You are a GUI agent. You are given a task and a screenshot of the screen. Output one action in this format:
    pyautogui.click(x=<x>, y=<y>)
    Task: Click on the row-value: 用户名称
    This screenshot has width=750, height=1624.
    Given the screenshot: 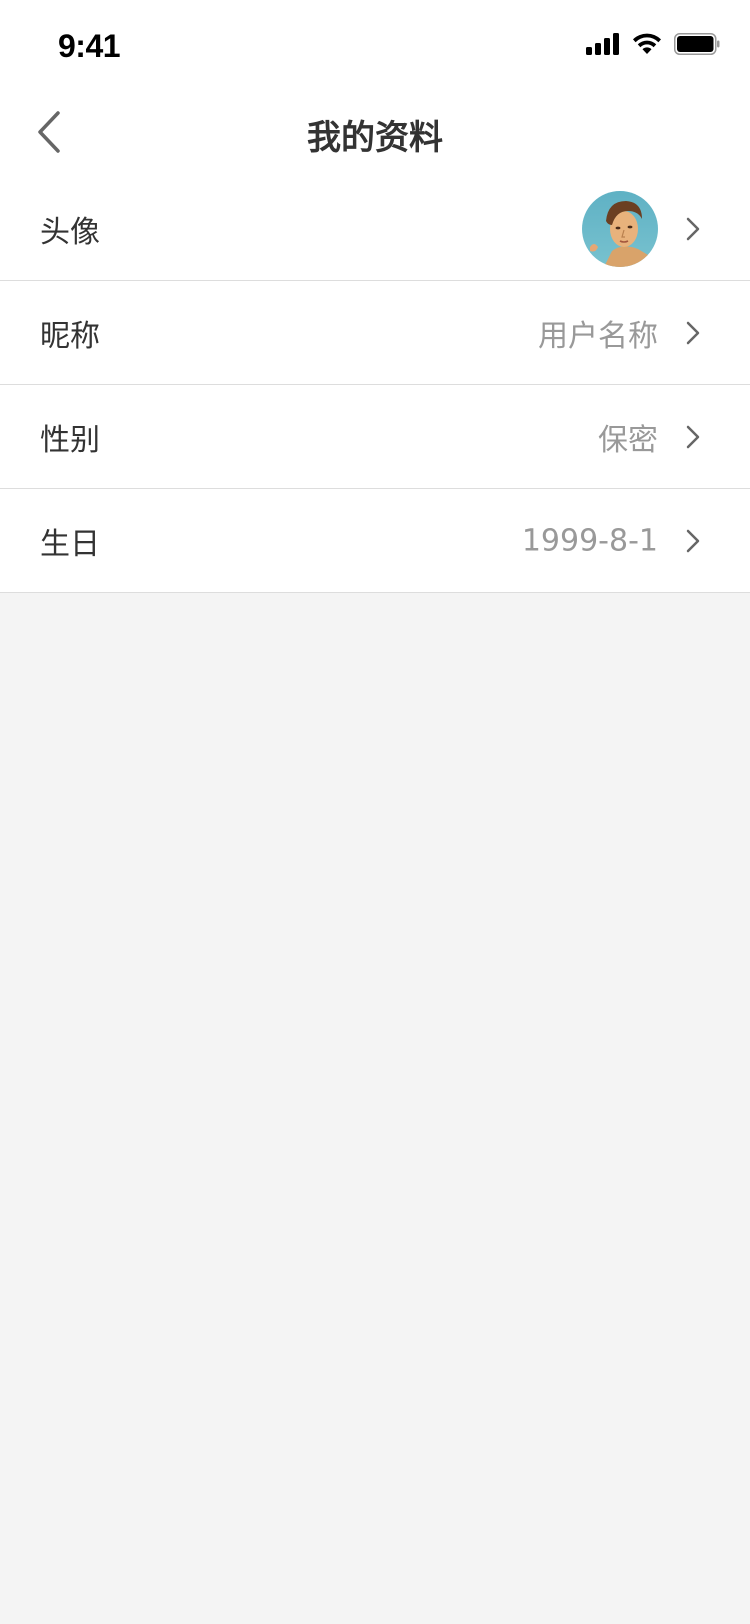 What is the action you would take?
    pyautogui.click(x=598, y=336)
    